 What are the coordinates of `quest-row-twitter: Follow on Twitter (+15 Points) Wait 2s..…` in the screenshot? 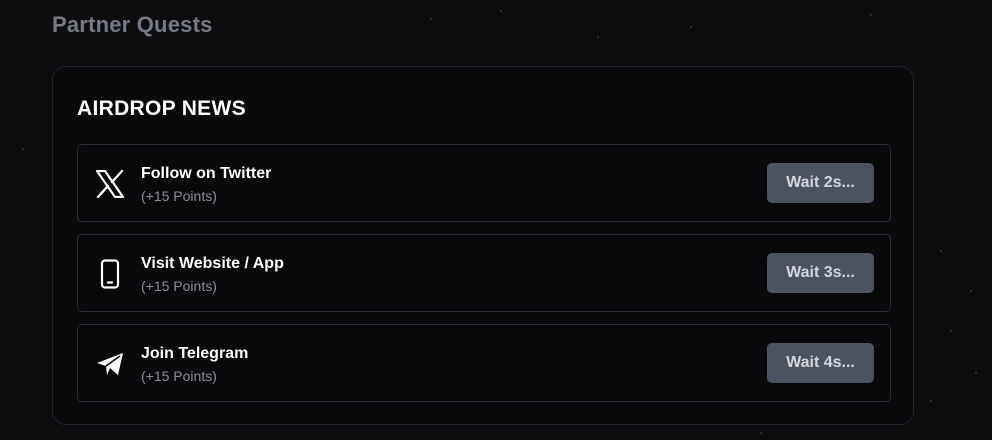 It's located at (484, 183).